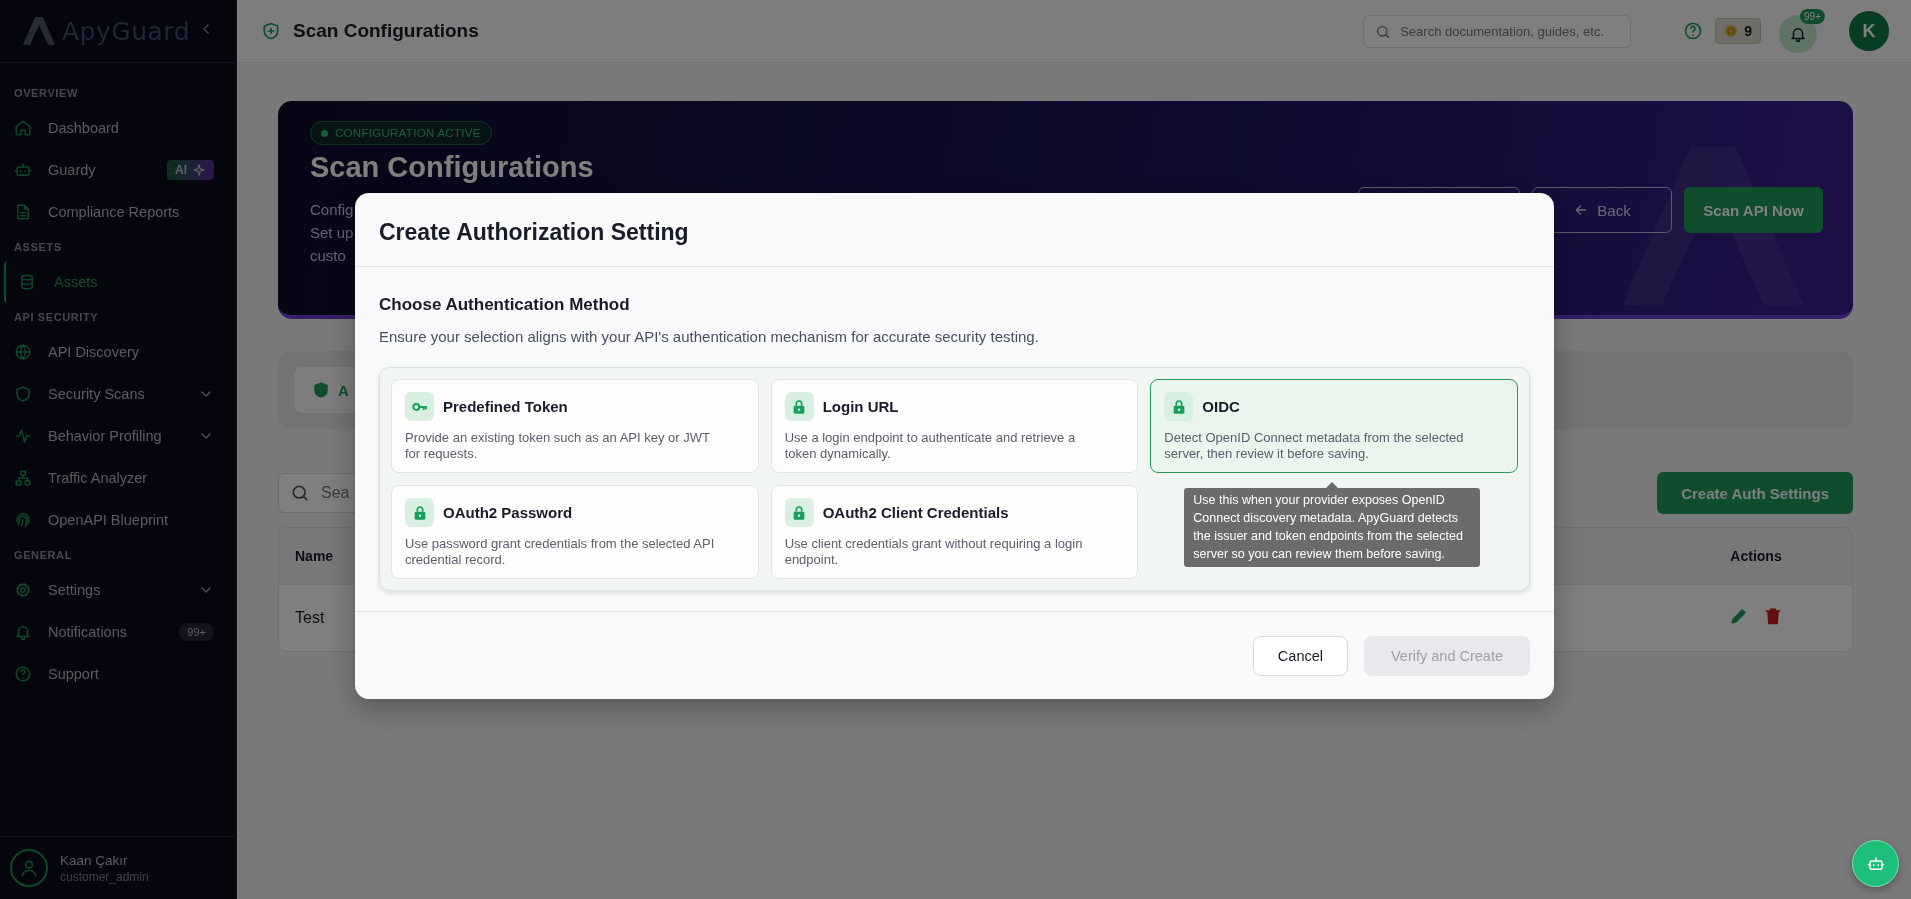 Image resolution: width=1911 pixels, height=899 pixels. I want to click on search-field: Search documentation, guides, etc., so click(1497, 31).